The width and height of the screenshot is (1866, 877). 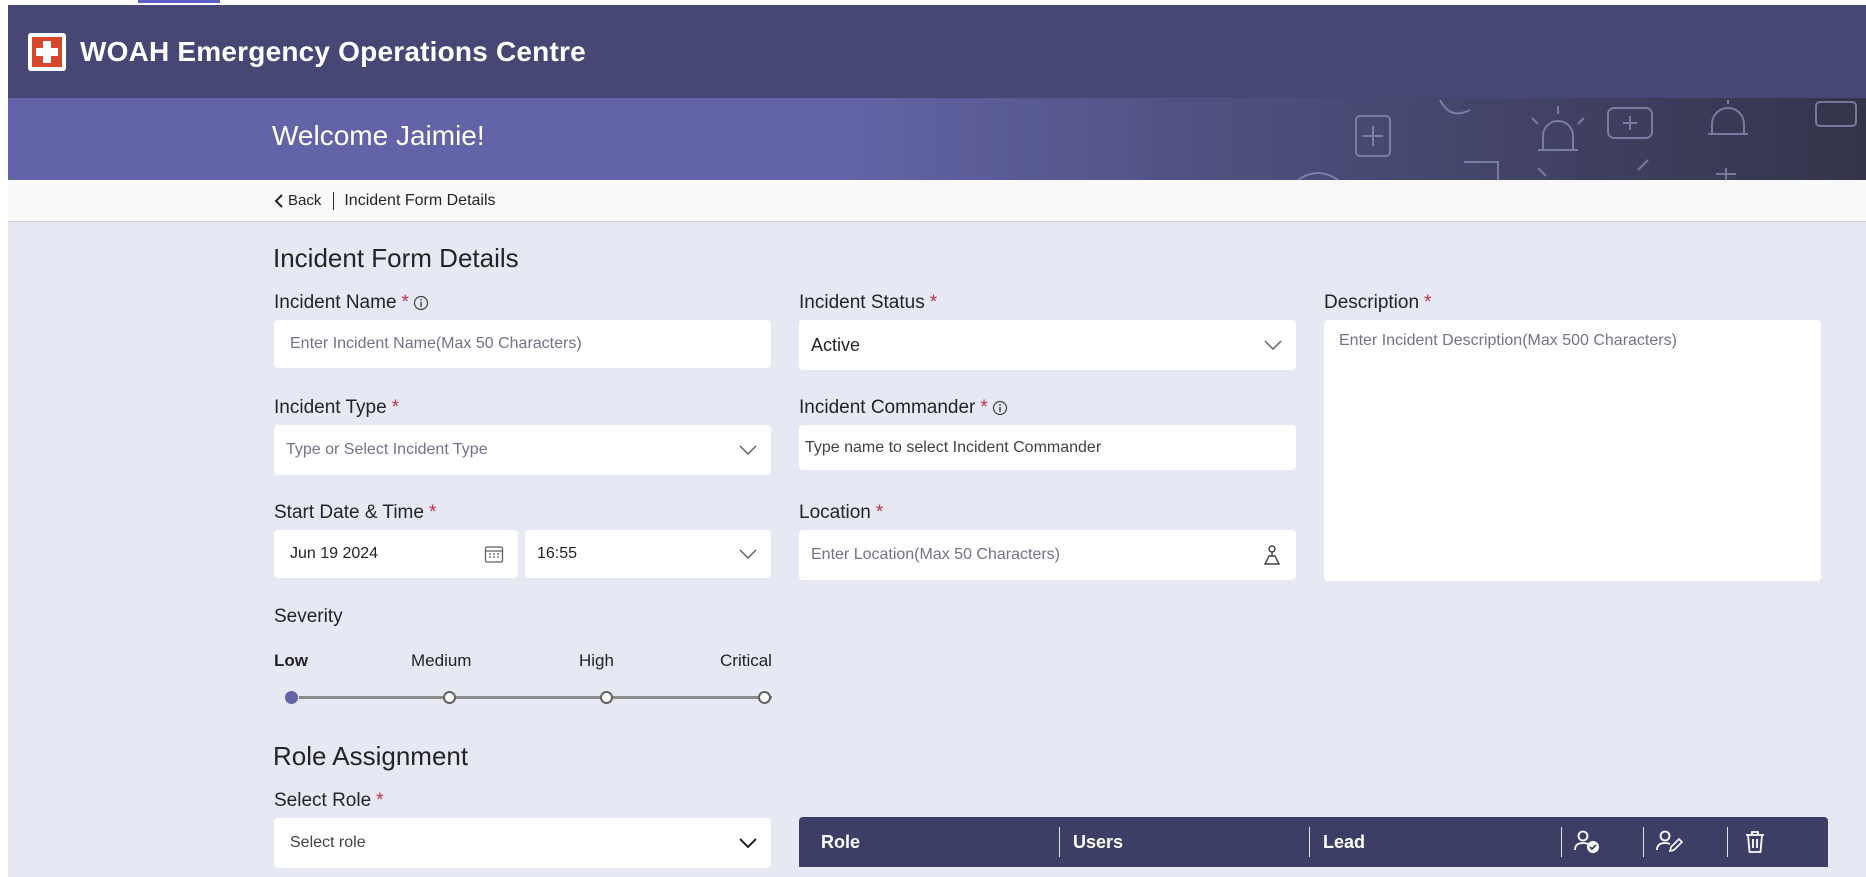 What do you see at coordinates (836, 344) in the screenshot?
I see `incident-status-value: Active` at bounding box center [836, 344].